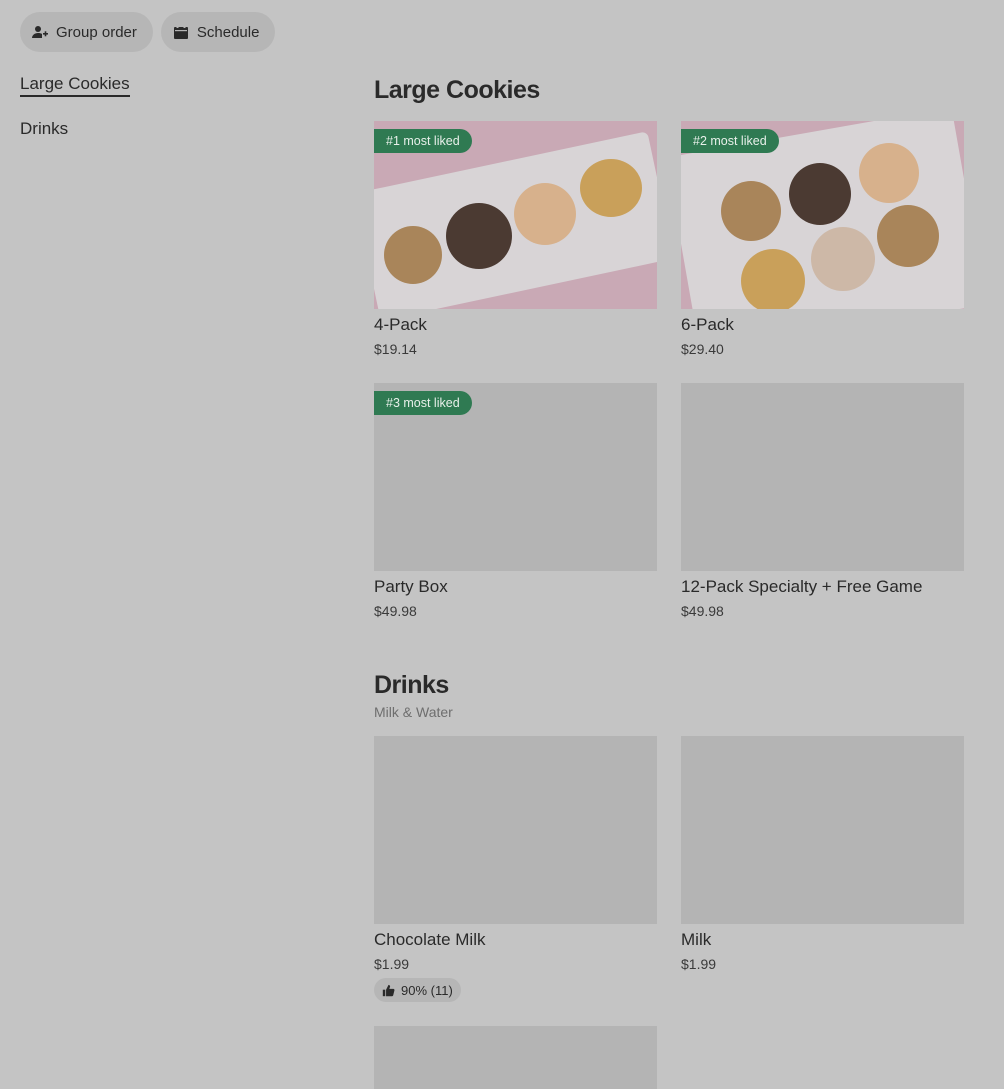 The image size is (1004, 1089). I want to click on menu-item-card: #3 most liked Party Box $49.98, so click(515, 501).